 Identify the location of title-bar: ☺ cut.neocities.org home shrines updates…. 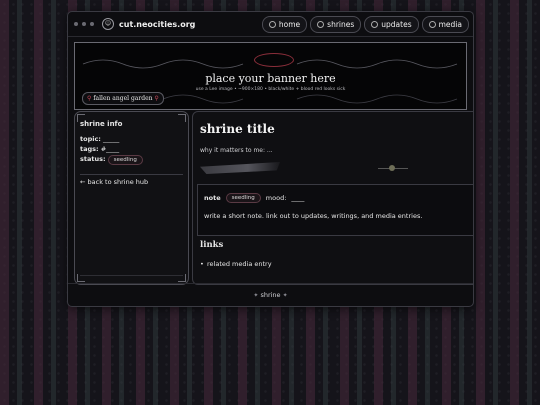
(270, 24).